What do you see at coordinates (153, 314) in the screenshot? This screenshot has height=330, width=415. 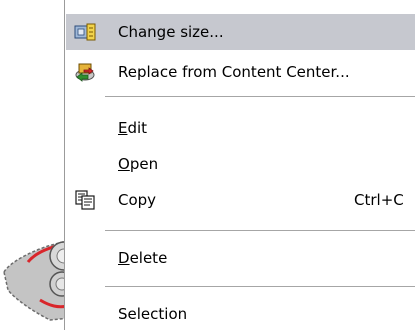 I see `menu-item-label: Selection` at bounding box center [153, 314].